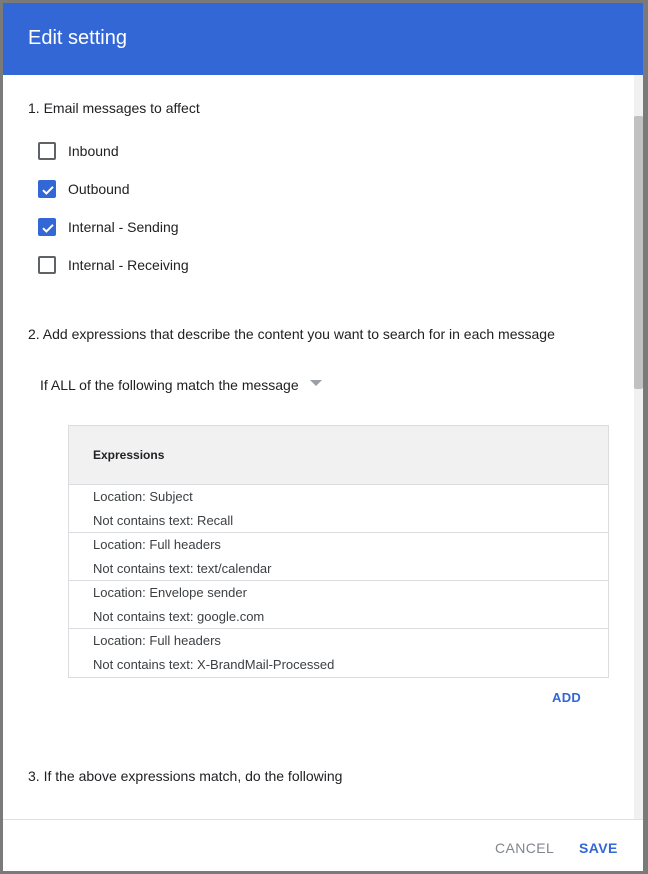 The height and width of the screenshot is (874, 648). I want to click on checkbox-label: Internal - Sending, so click(123, 227).